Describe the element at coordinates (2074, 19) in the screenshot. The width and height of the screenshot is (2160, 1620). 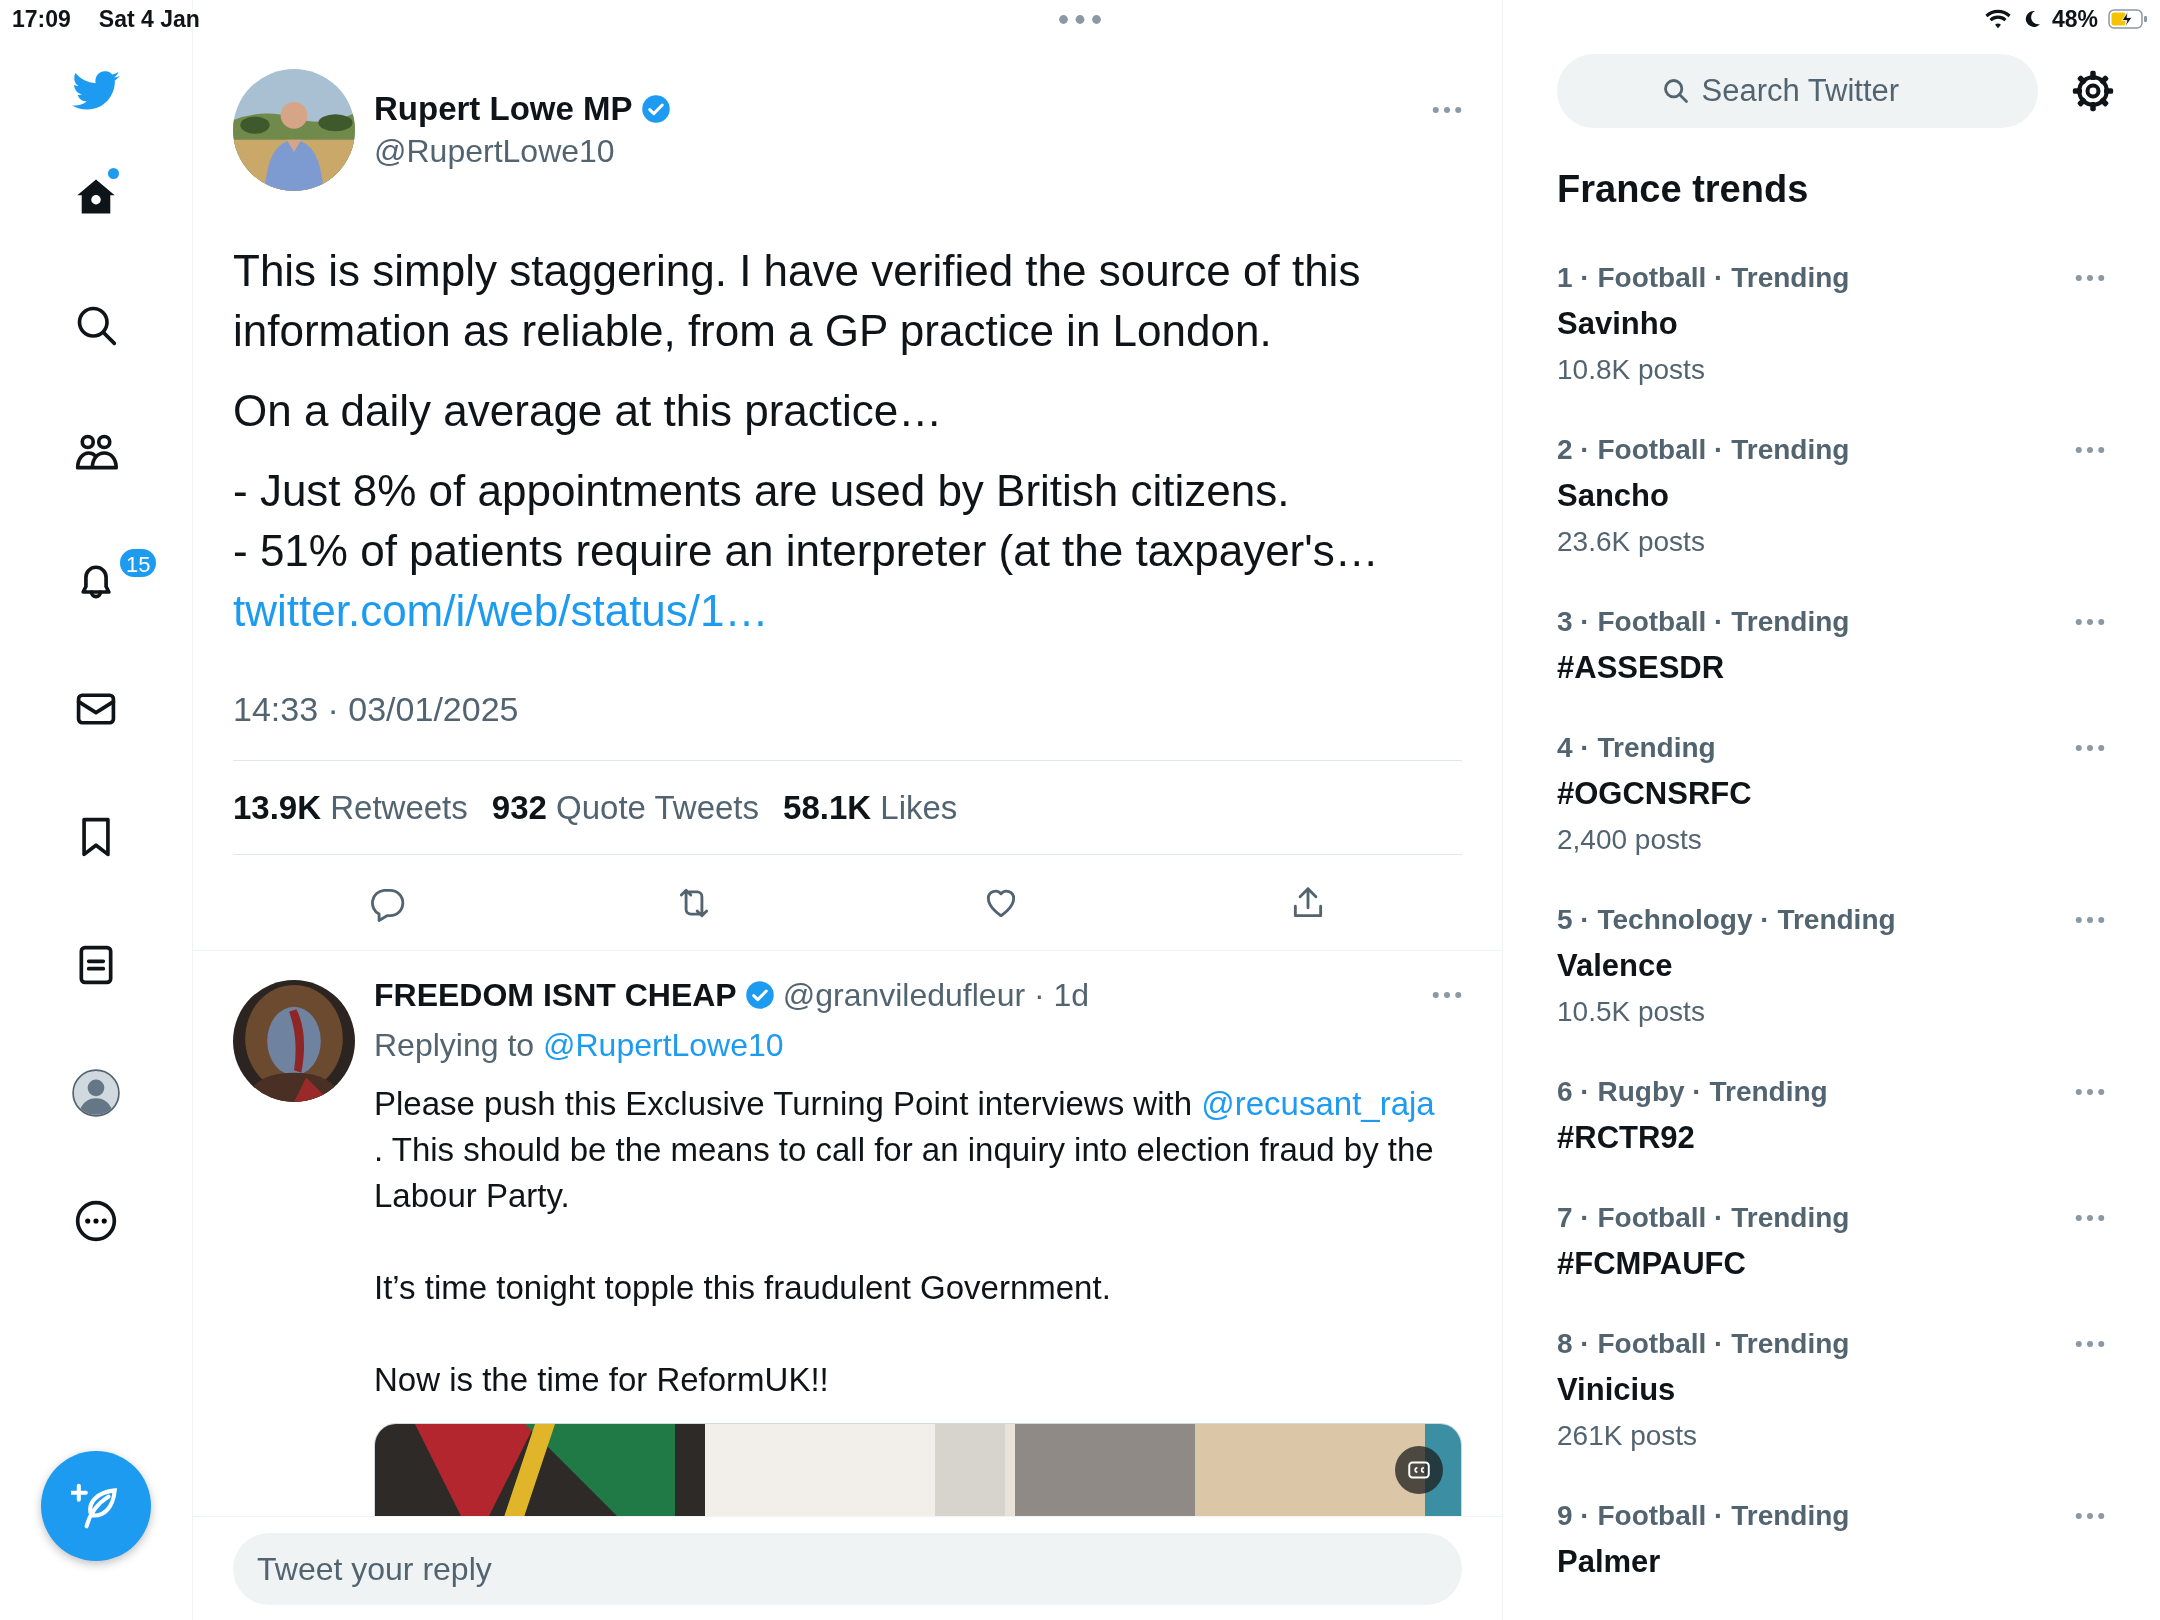
I see `battery-percentage: 48%` at that location.